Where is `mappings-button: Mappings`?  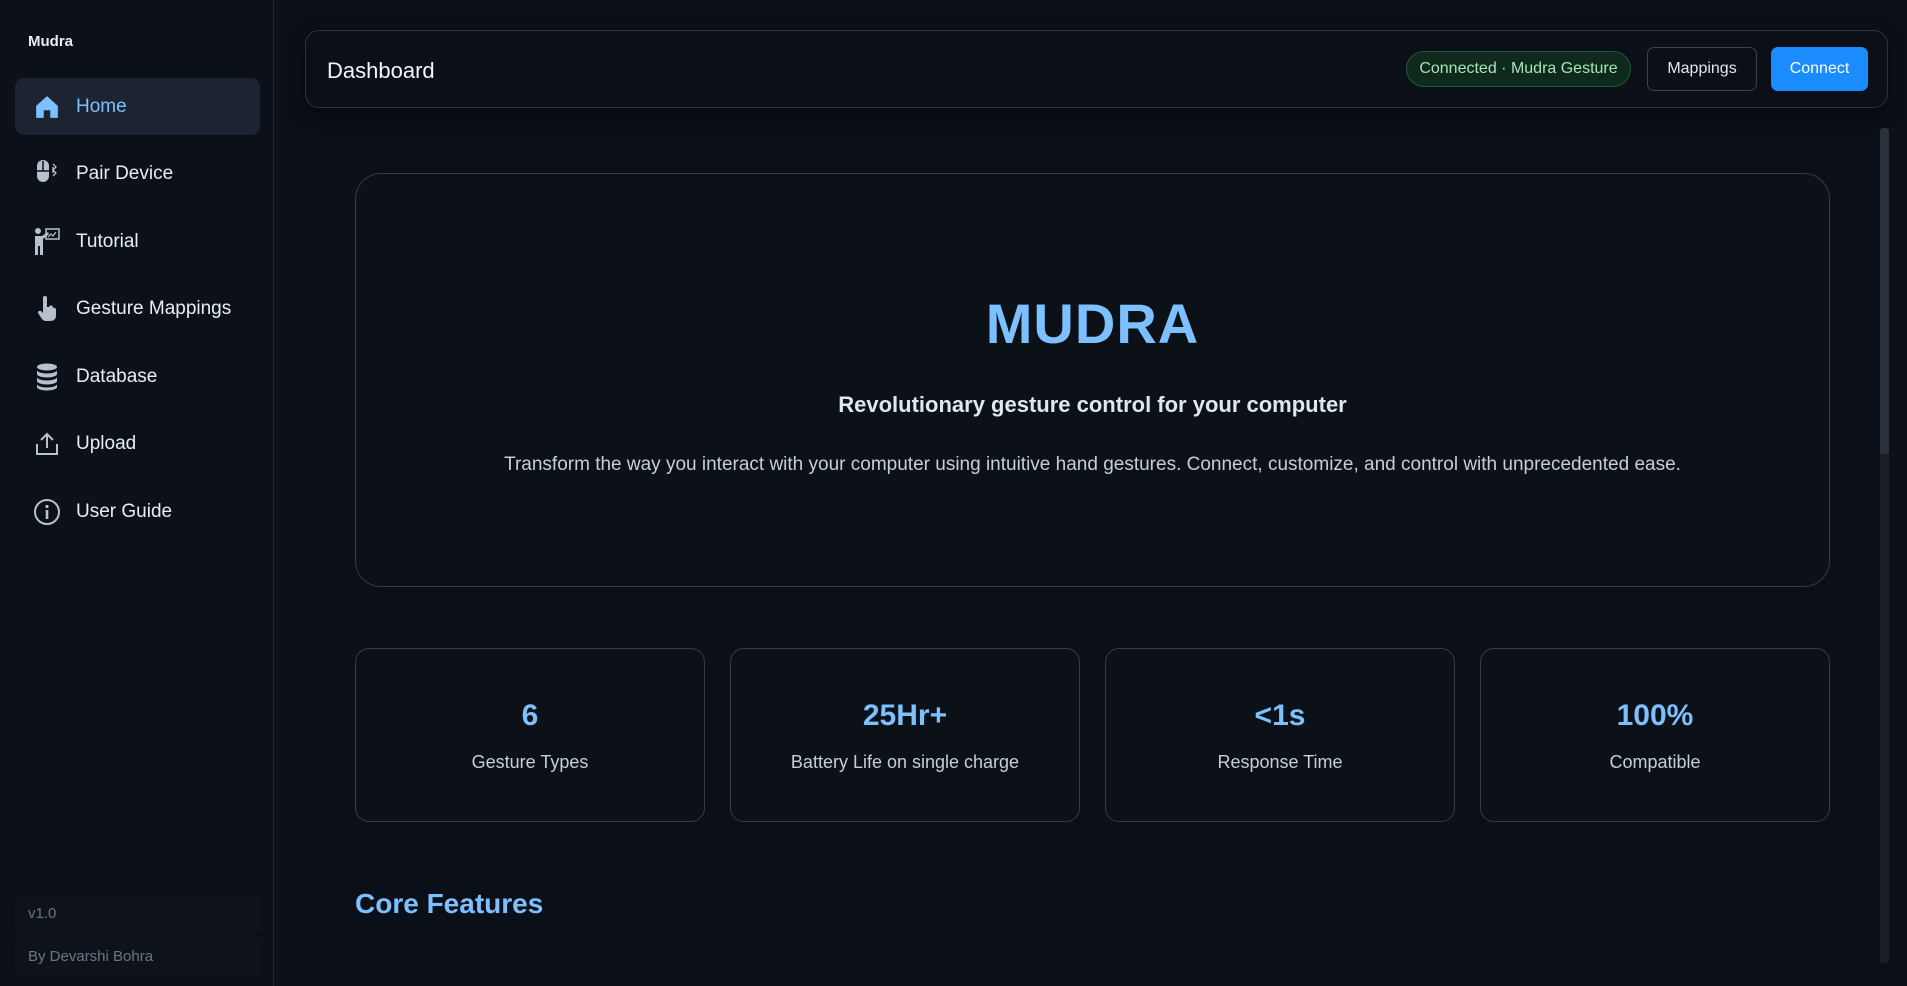
mappings-button: Mappings is located at coordinates (1702, 69).